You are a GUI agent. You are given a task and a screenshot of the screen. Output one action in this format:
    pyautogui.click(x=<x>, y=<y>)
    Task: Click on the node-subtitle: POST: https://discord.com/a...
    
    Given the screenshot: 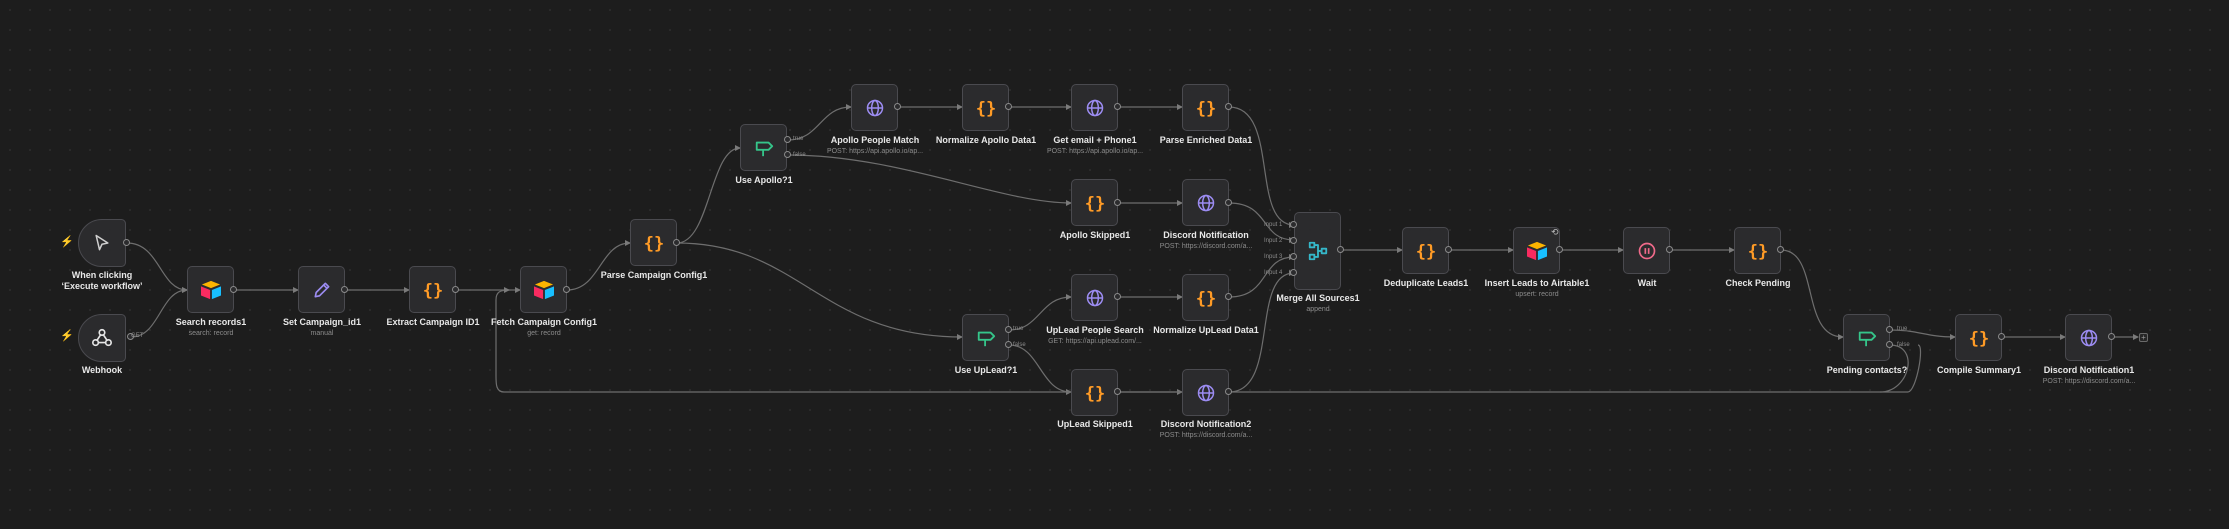 What is the action you would take?
    pyautogui.click(x=2089, y=381)
    